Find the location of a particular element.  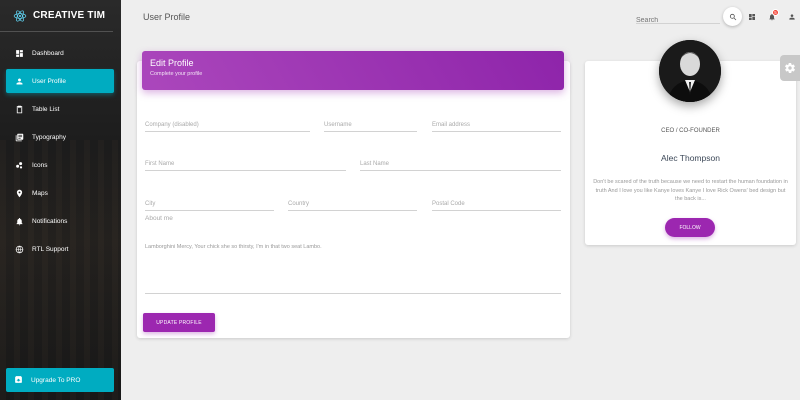

postal-code-placeholder: Postal Code is located at coordinates (448, 204).